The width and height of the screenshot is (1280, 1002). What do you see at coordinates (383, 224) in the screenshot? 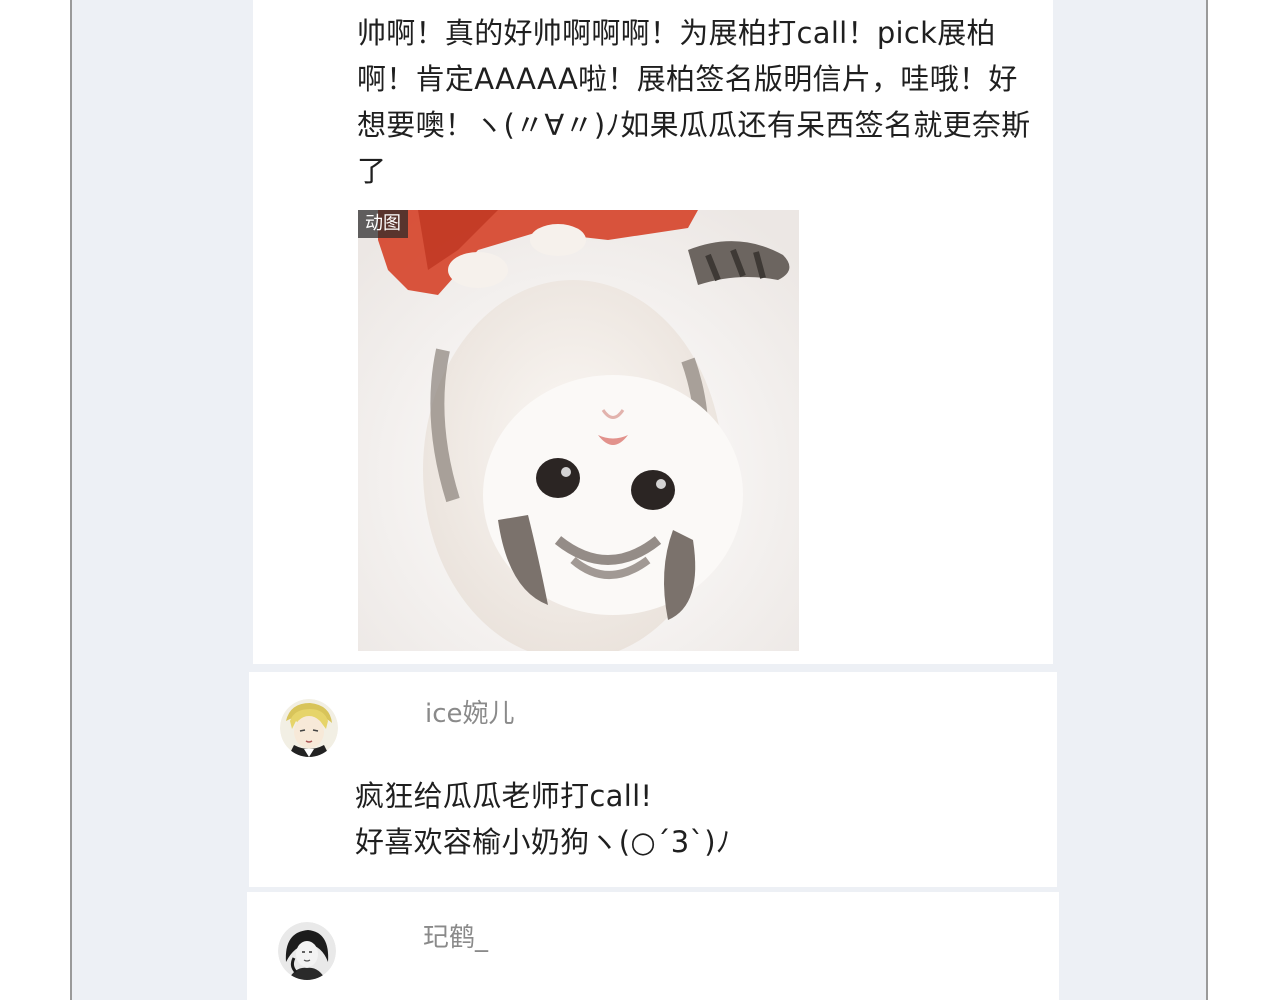
I see `gif-badge: 动图` at bounding box center [383, 224].